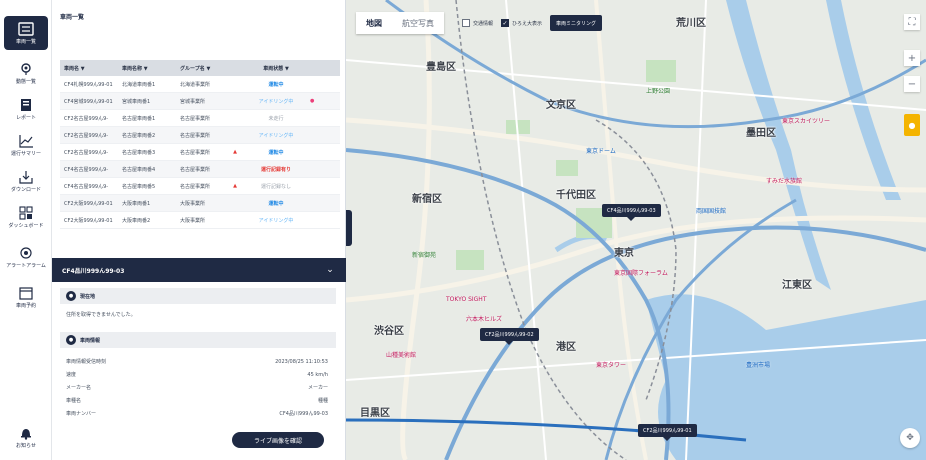 This screenshot has width=926, height=460. Describe the element at coordinates (91, 68) in the screenshot. I see `column-header: 車両名 ▼` at that location.